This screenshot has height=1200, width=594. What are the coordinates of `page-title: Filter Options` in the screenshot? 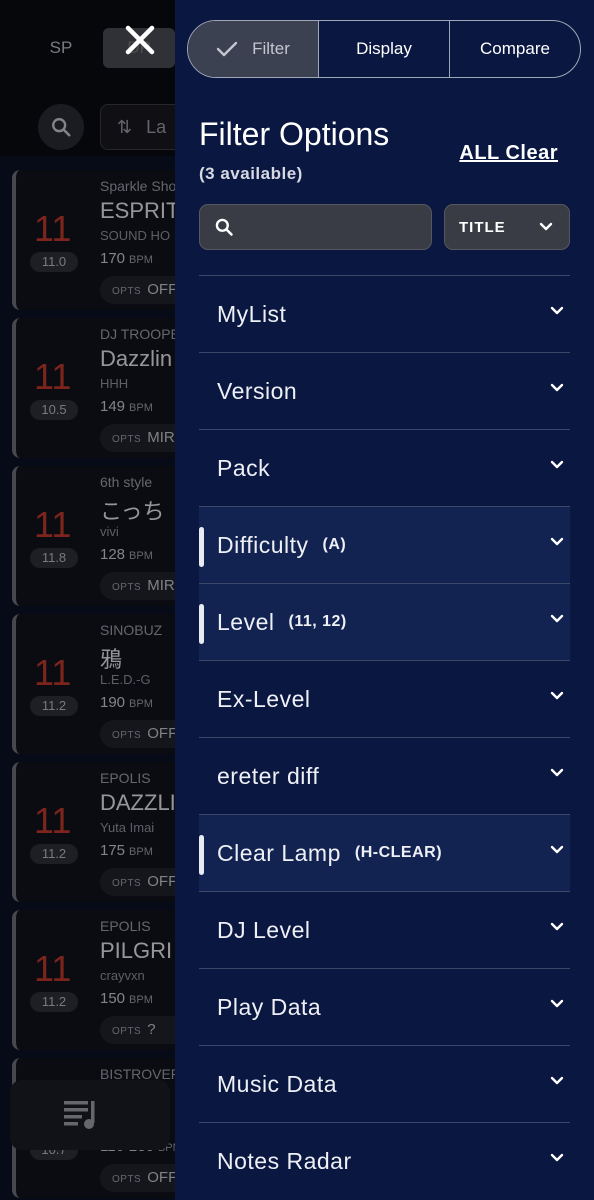 It's located at (294, 134).